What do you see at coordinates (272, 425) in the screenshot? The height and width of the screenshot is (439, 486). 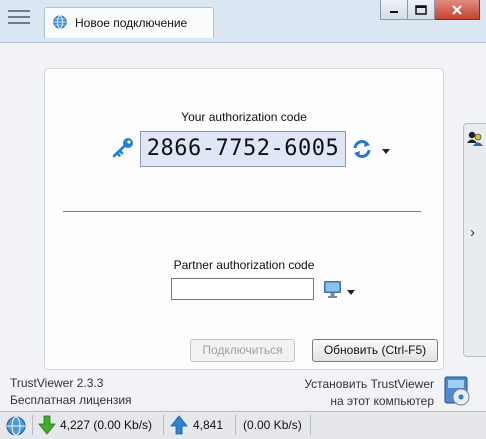 I see `upload-rate: (0.00 Kb/s)` at bounding box center [272, 425].